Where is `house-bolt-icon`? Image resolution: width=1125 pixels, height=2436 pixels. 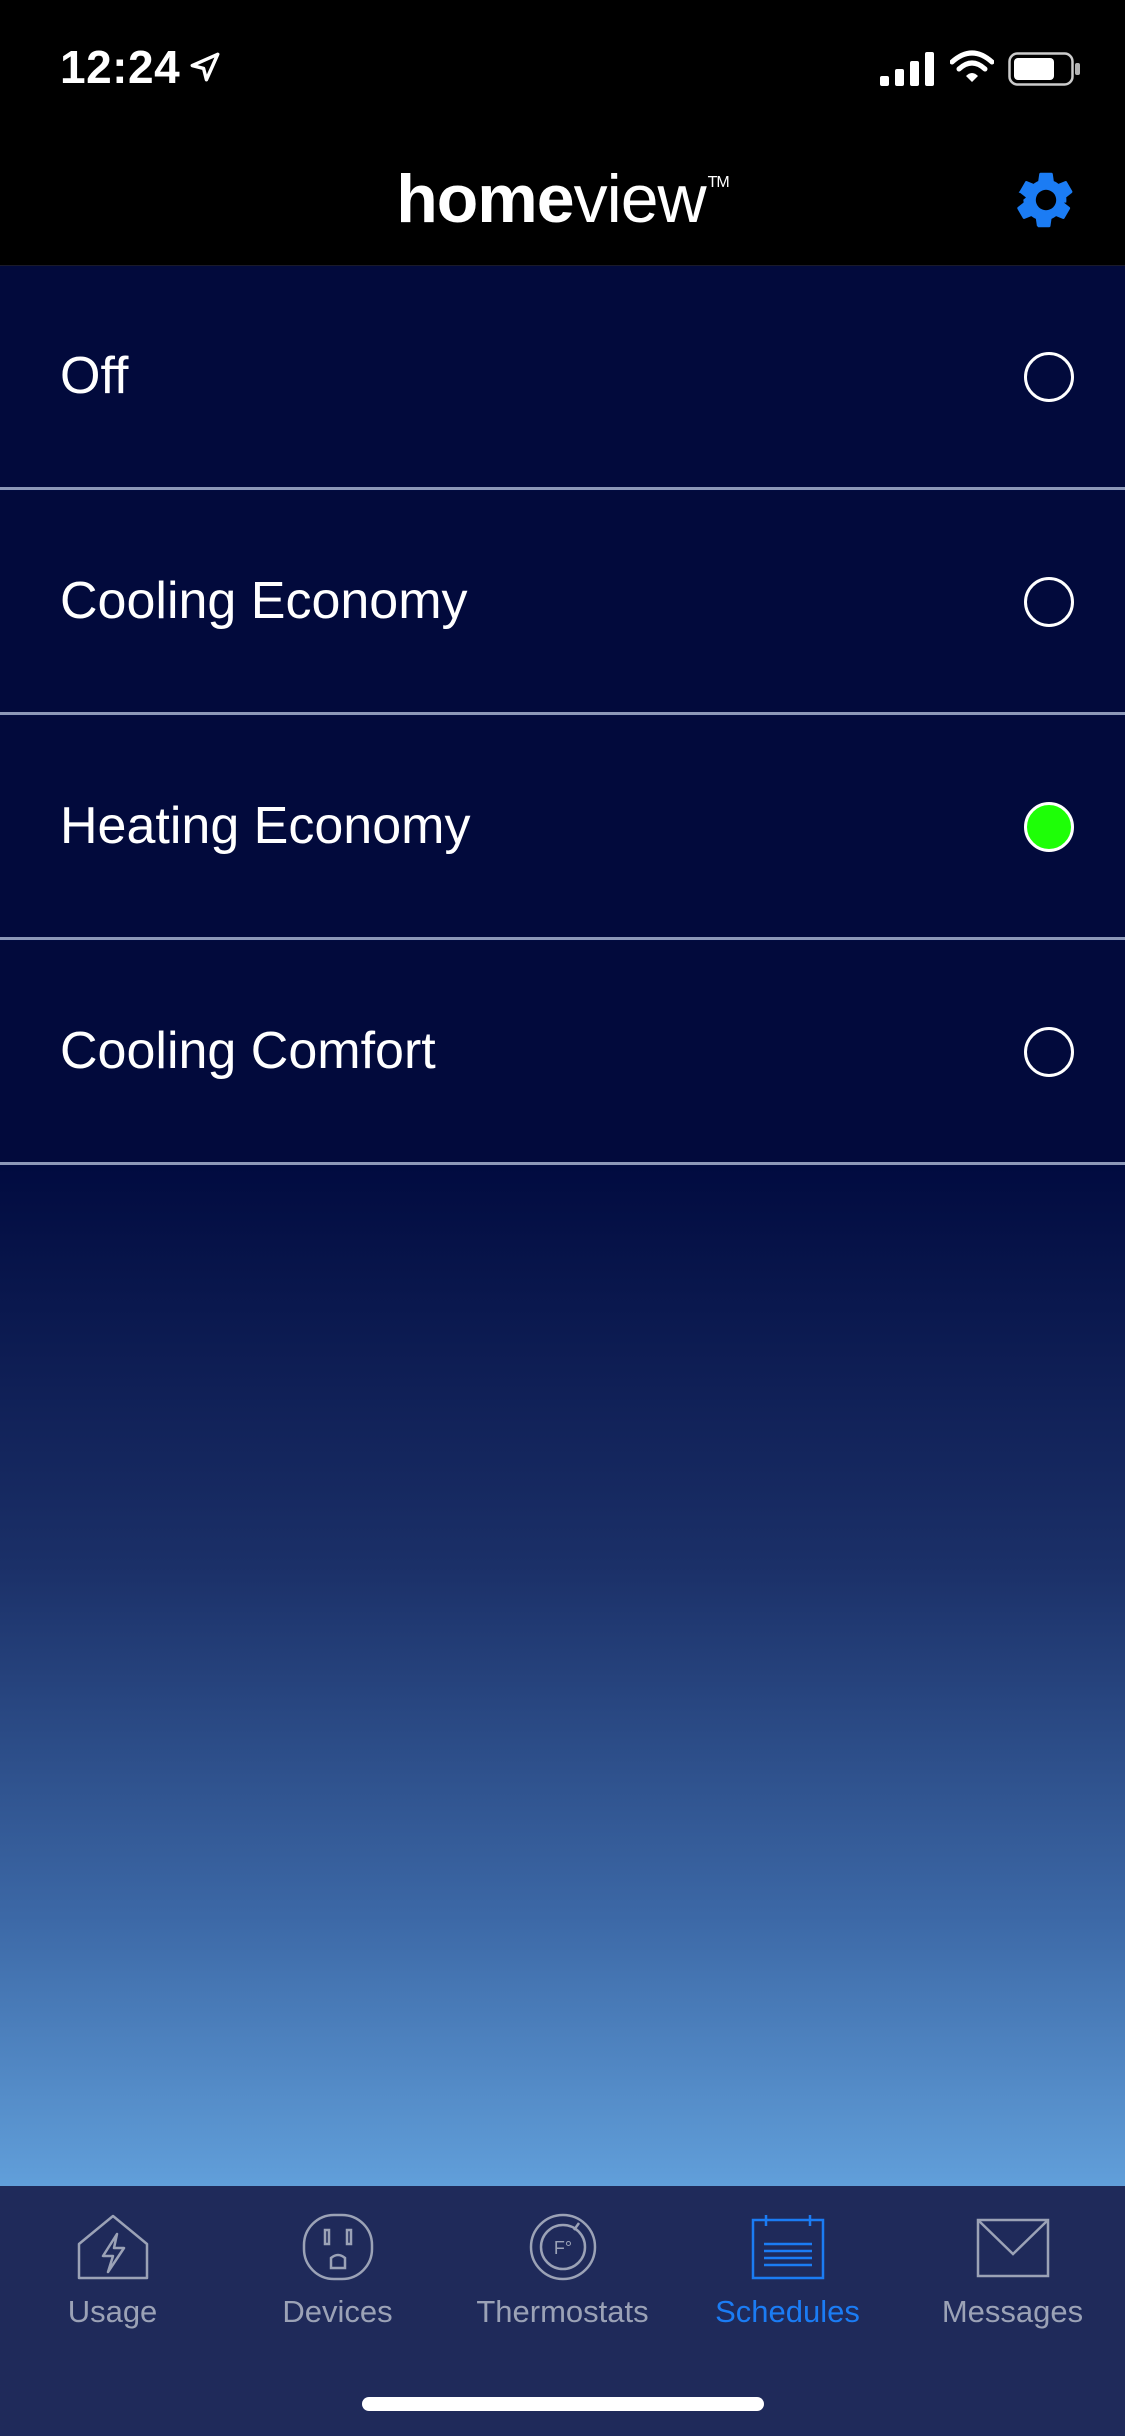
house-bolt-icon is located at coordinates (112, 2247).